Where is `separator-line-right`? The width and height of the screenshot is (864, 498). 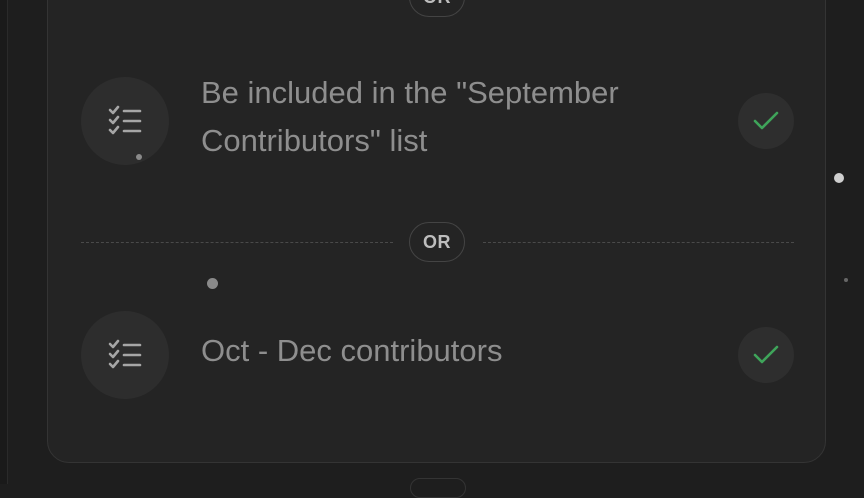
separator-line-right is located at coordinates (638, 242).